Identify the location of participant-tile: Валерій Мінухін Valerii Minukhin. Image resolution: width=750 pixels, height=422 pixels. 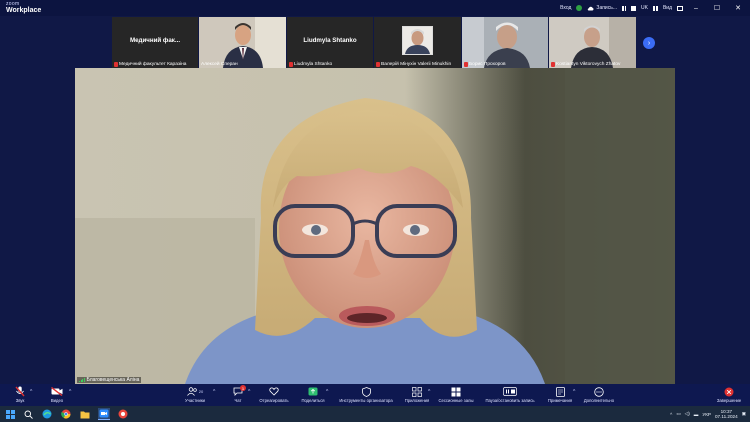
(417, 42).